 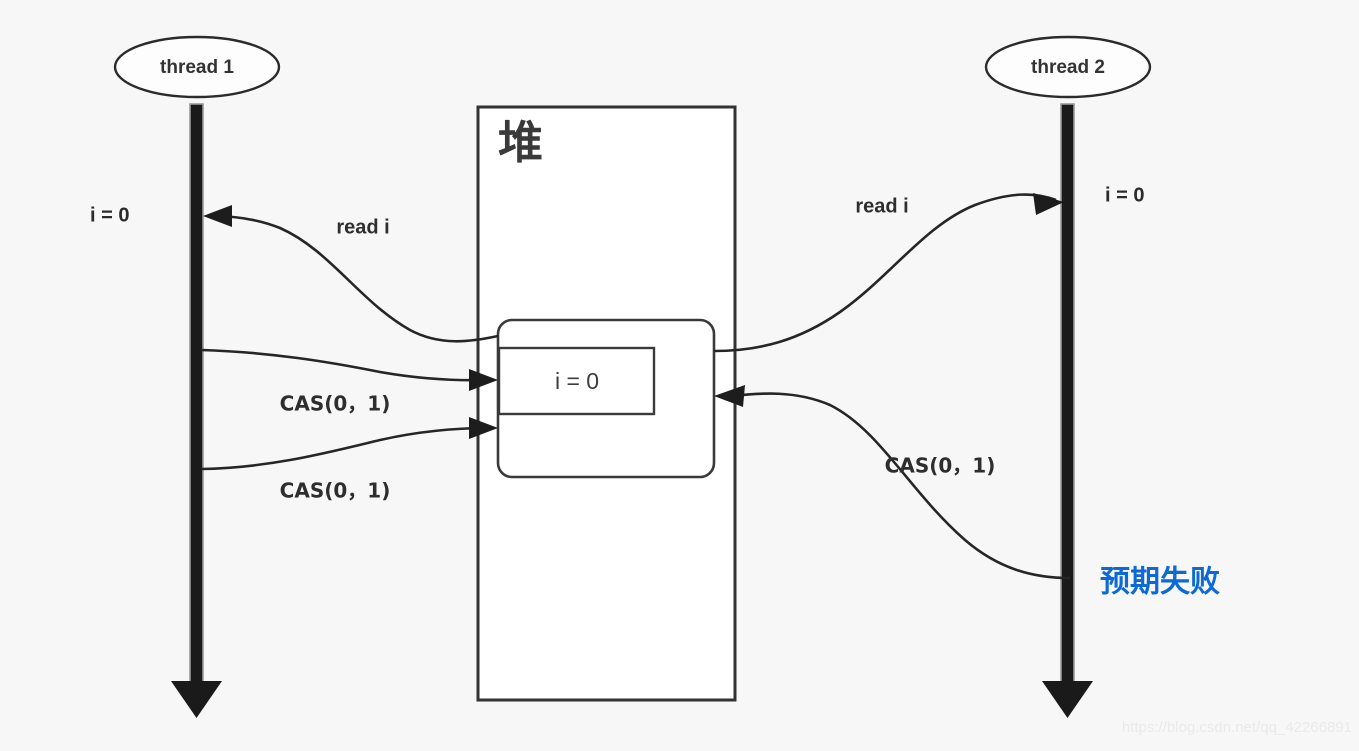 I want to click on expected-failure-annotation: 预期失败, so click(x=1160, y=582).